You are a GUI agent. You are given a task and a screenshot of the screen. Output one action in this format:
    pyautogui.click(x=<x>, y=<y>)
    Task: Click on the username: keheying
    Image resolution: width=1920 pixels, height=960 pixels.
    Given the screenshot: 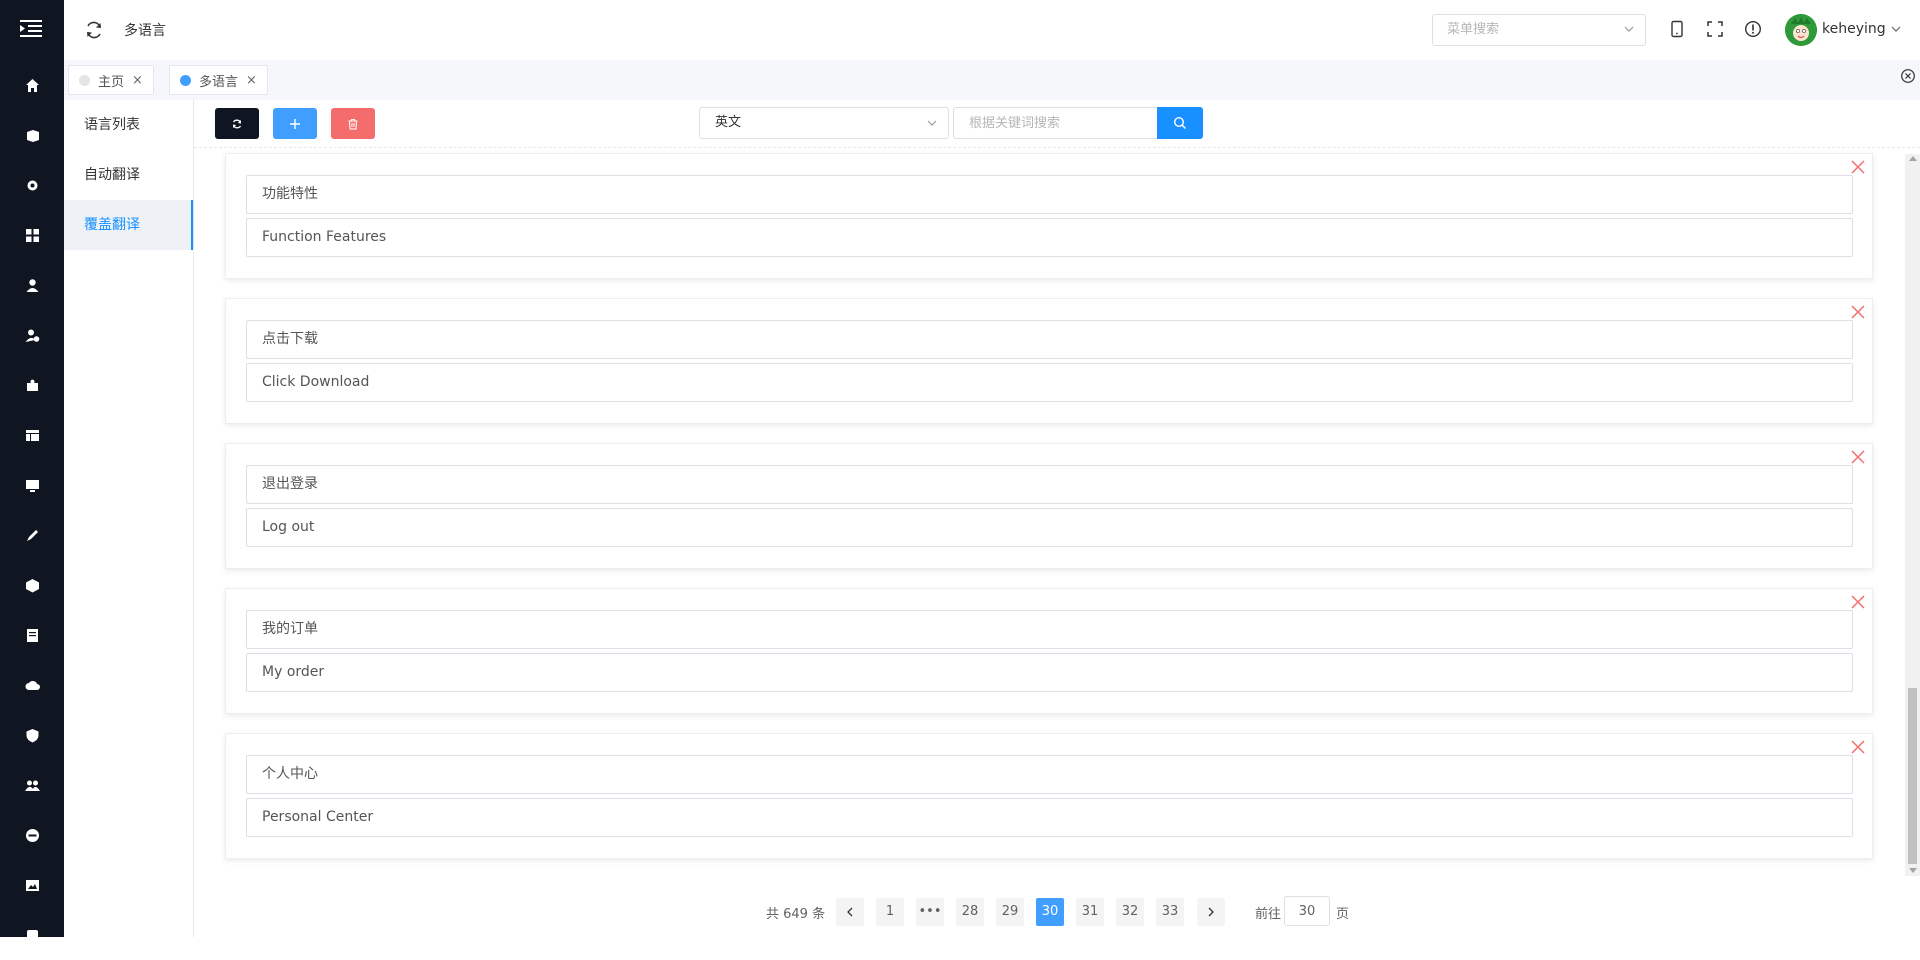 What is the action you would take?
    pyautogui.click(x=1854, y=29)
    